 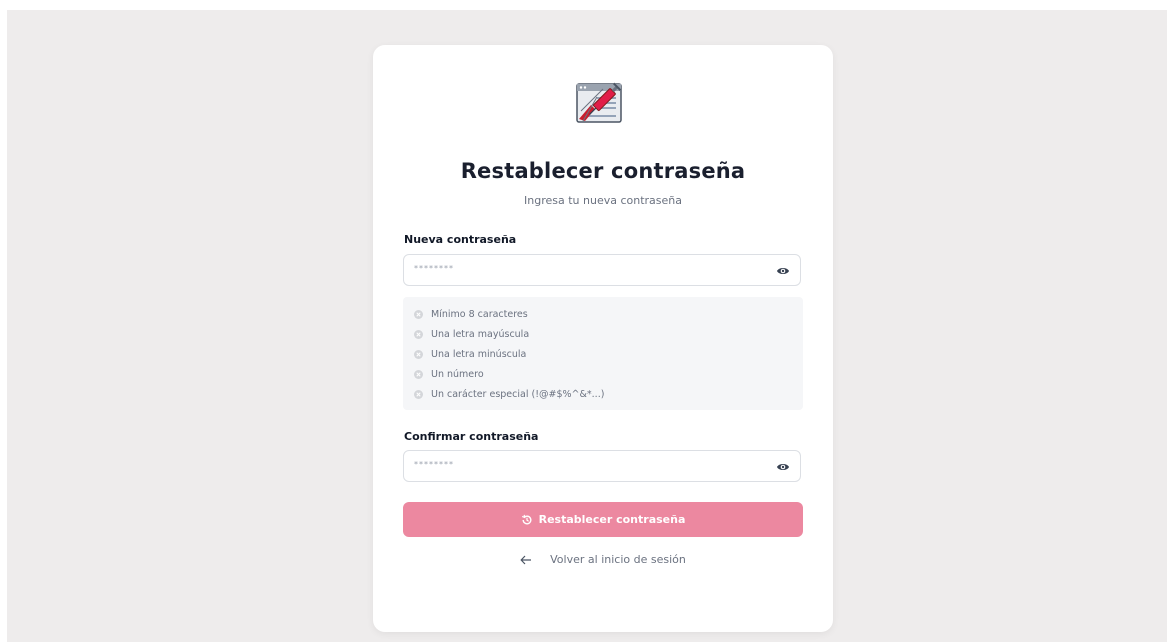 What do you see at coordinates (618, 559) in the screenshot?
I see `back-to-login-label: Volver al inicio de sesión` at bounding box center [618, 559].